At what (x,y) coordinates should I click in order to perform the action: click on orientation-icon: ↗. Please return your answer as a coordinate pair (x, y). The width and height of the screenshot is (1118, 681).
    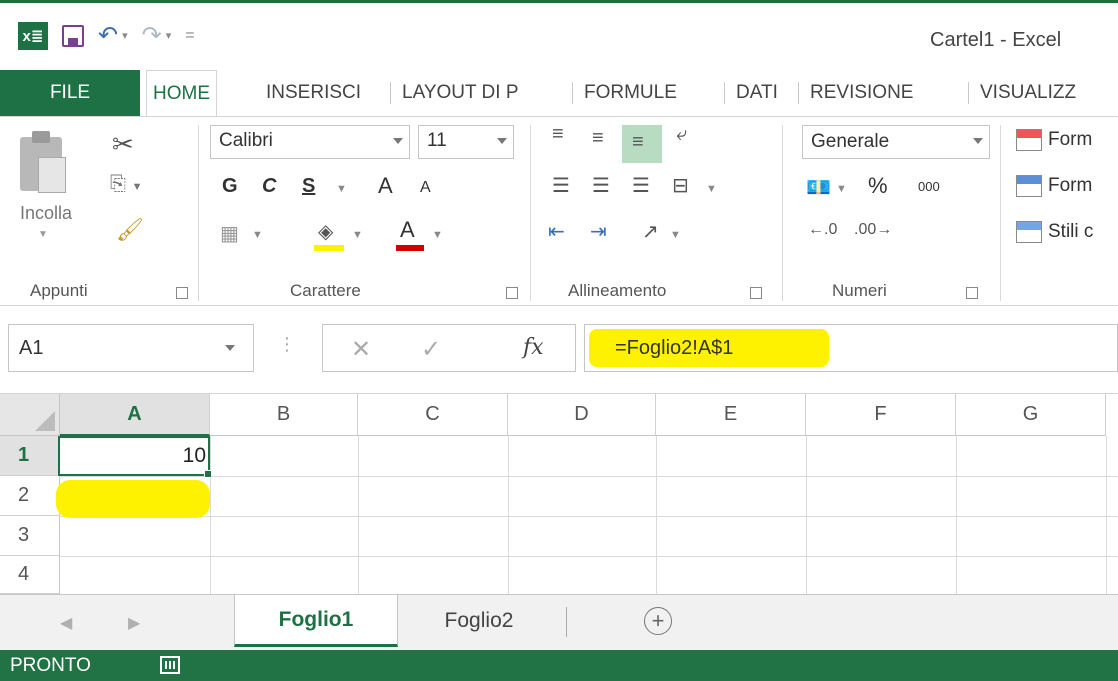
    Looking at the image, I should click on (650, 231).